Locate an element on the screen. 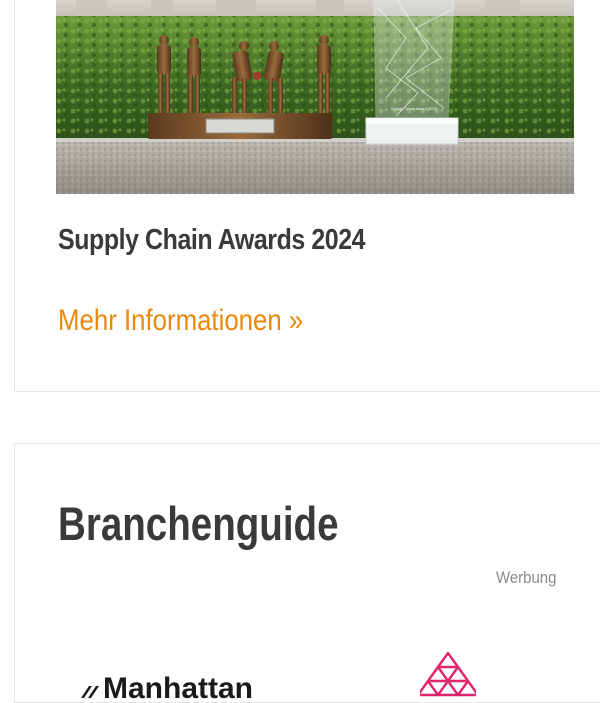  advertising-label: Werbung is located at coordinates (526, 577).